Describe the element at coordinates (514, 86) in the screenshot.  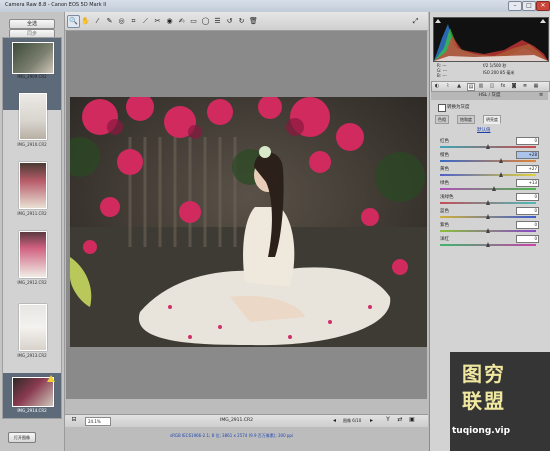
I see `tab-camera-calibration-icon: ◙` at that location.